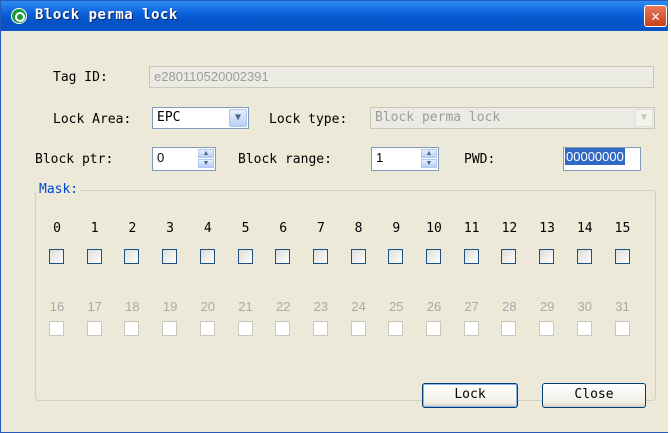  Describe the element at coordinates (92, 119) in the screenshot. I see `lock-area-label: Lock Area:` at that location.